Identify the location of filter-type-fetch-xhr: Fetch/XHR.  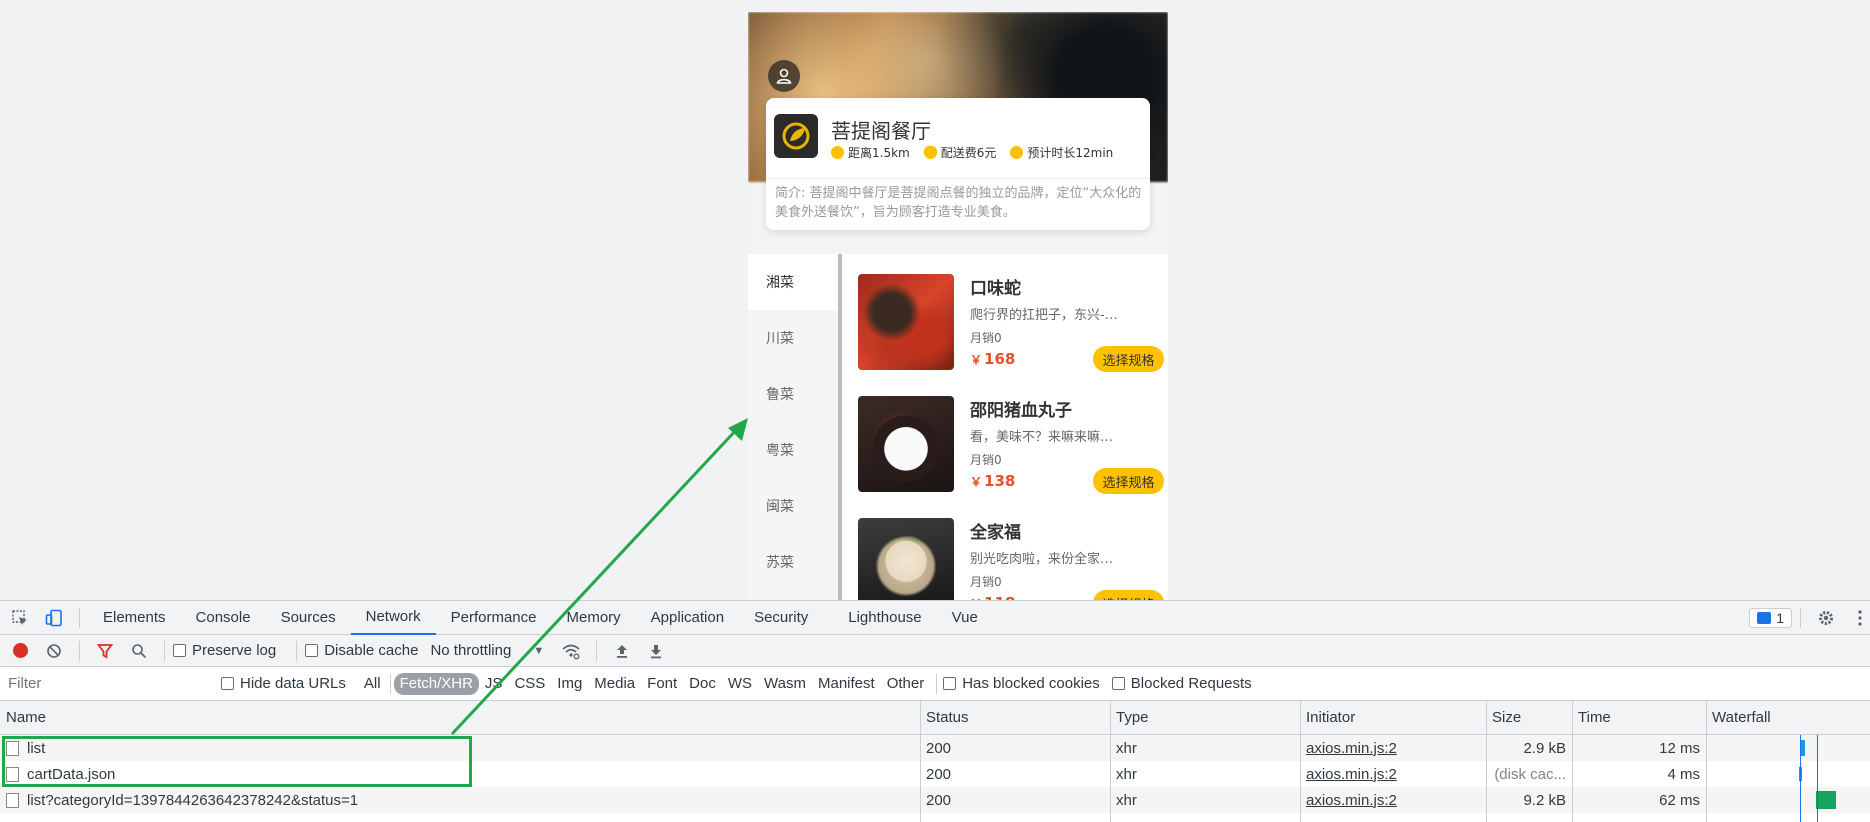
(436, 683).